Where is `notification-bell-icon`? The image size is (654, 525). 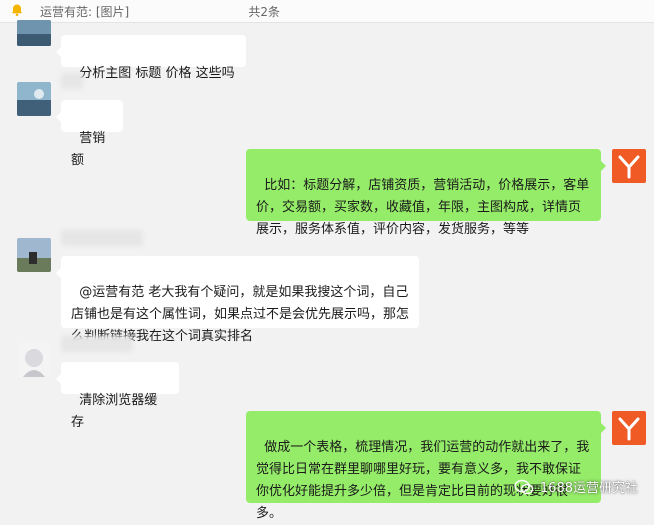
notification-bell-icon is located at coordinates (17, 10).